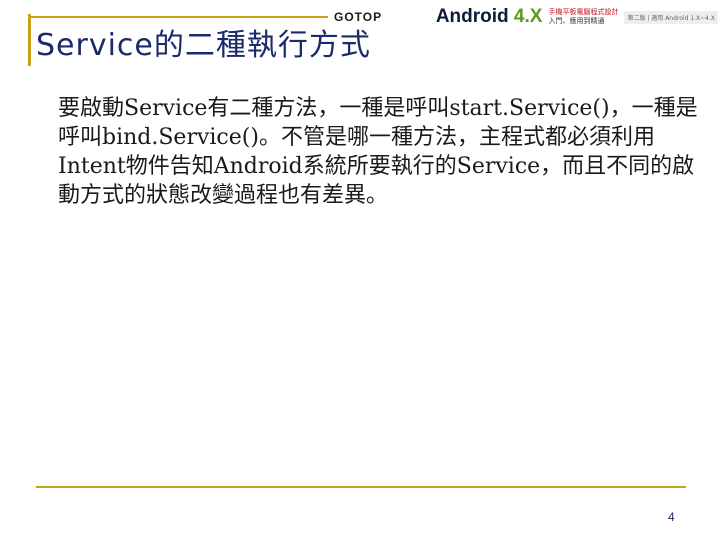  I want to click on book-subtitle: 手機平板電腦程式設計 入門、應用到精通, so click(583, 17).